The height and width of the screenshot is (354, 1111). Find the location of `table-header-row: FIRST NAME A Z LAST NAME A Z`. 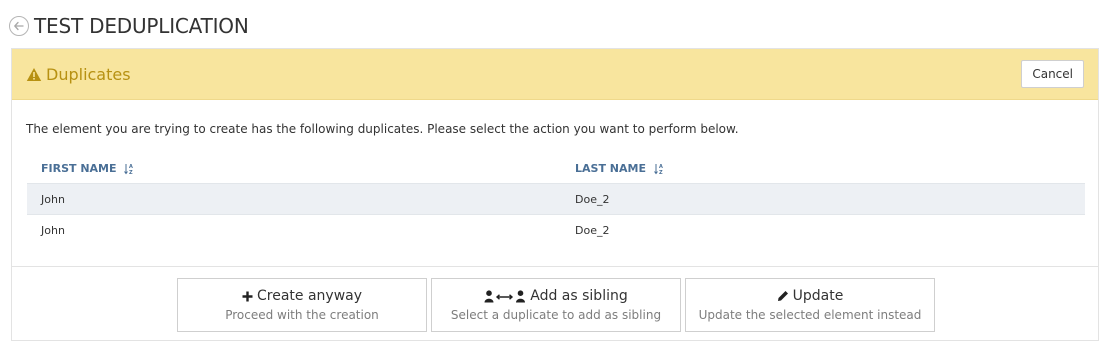

table-header-row: FIRST NAME A Z LAST NAME A Z is located at coordinates (556, 172).